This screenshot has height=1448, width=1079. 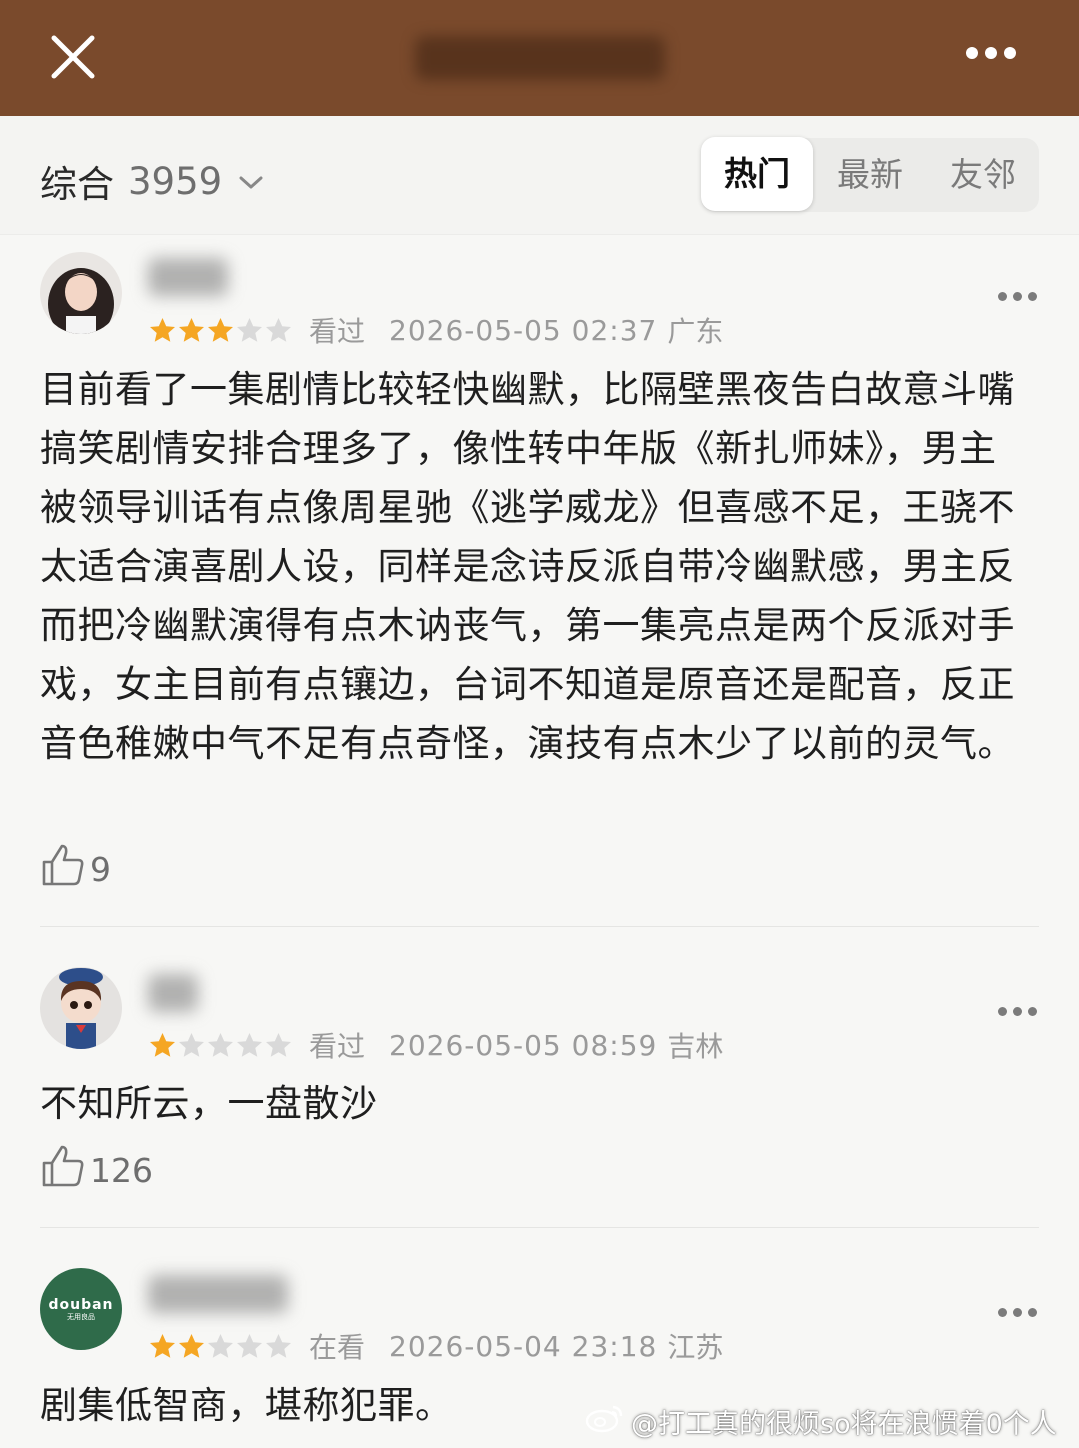 What do you see at coordinates (983, 175) in the screenshot?
I see `tab-friends: 友邻` at bounding box center [983, 175].